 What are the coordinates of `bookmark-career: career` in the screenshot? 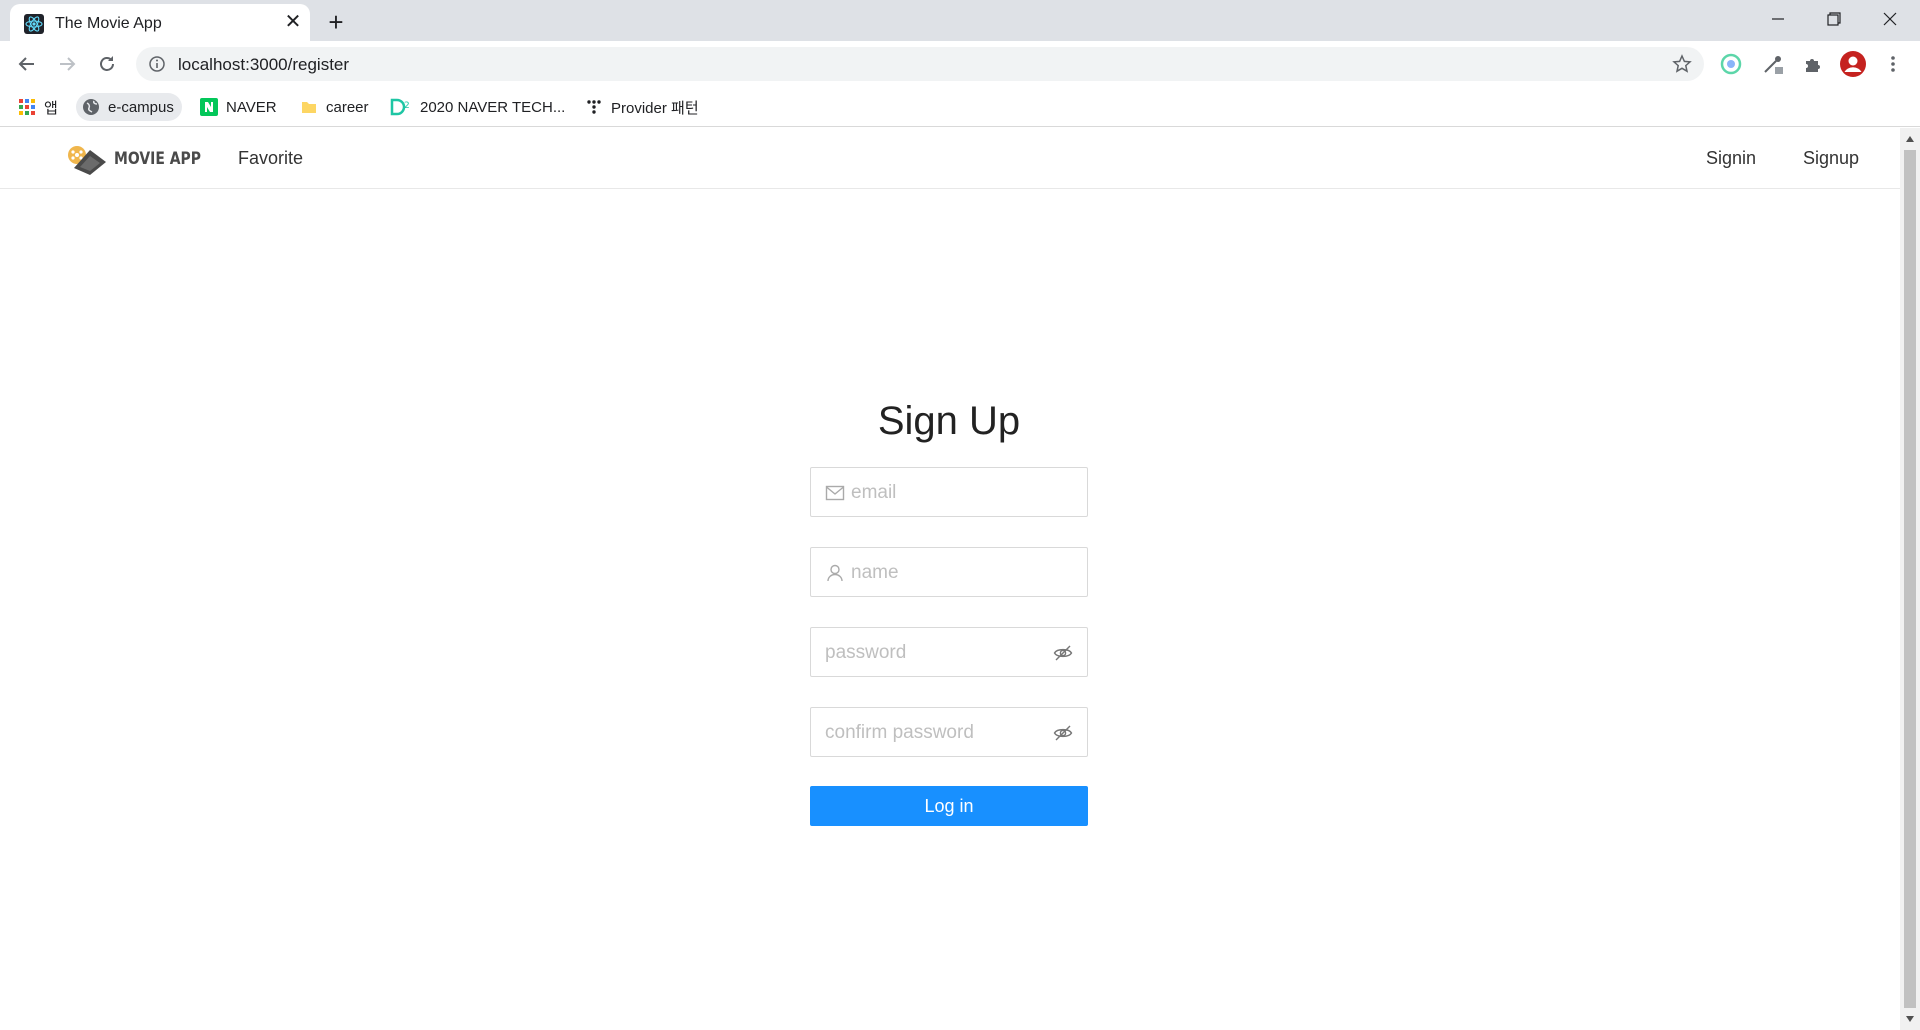 It's located at (334, 107).